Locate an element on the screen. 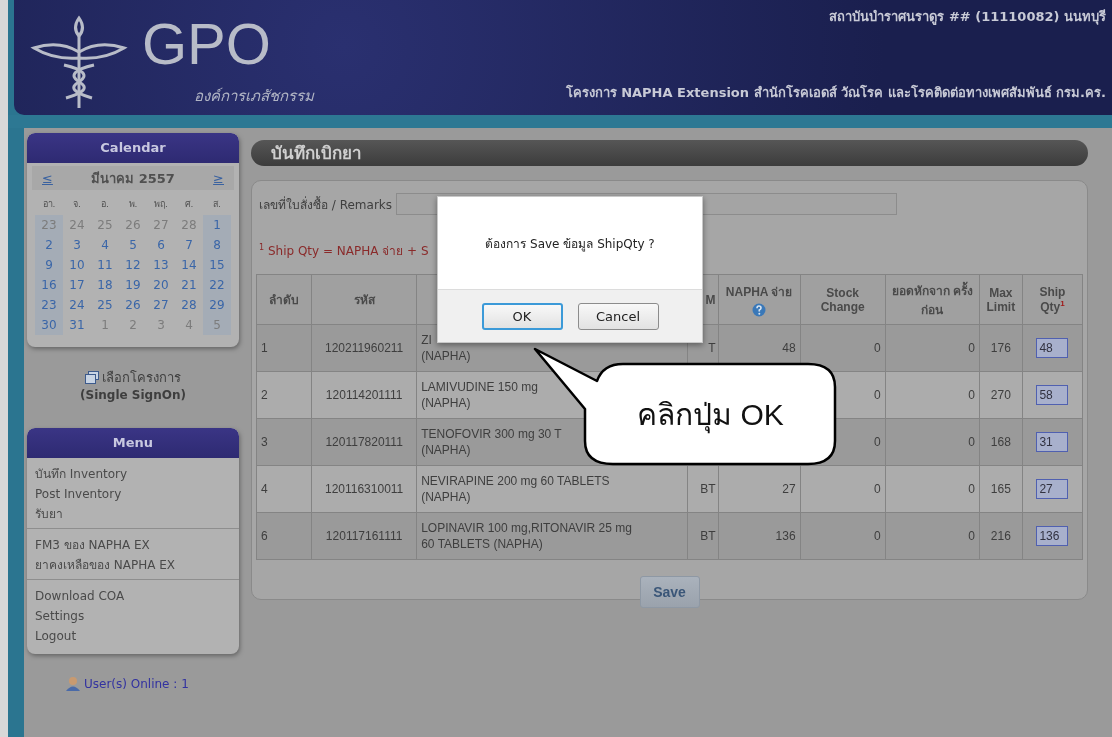 The image size is (1112, 737). menu-item: รับยา is located at coordinates (133, 514).